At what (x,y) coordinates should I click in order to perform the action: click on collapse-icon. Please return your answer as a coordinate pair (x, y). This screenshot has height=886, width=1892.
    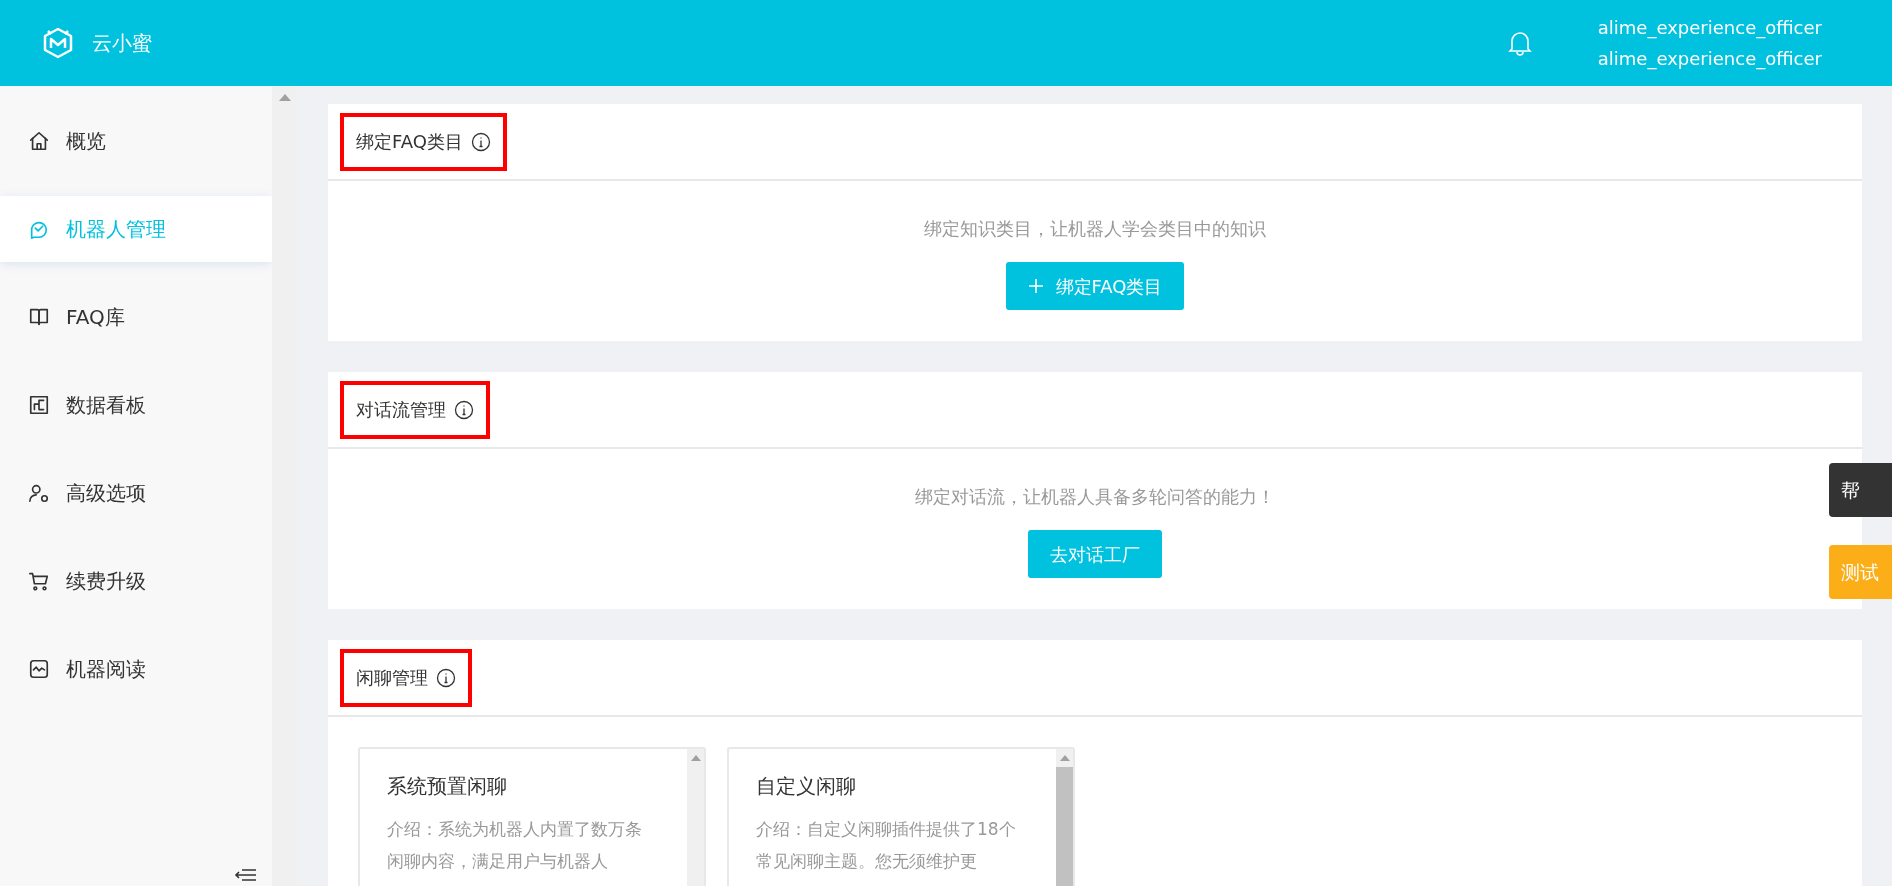
    Looking at the image, I should click on (246, 875).